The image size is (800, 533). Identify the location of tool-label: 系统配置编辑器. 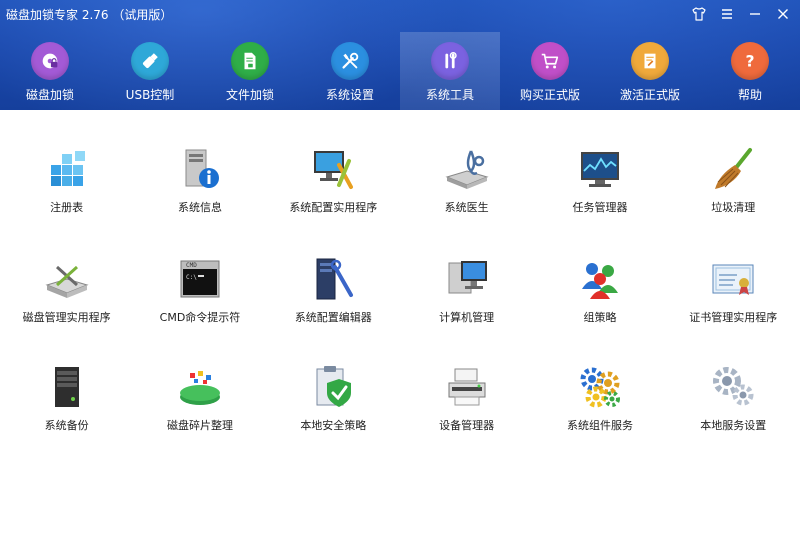
(333, 317).